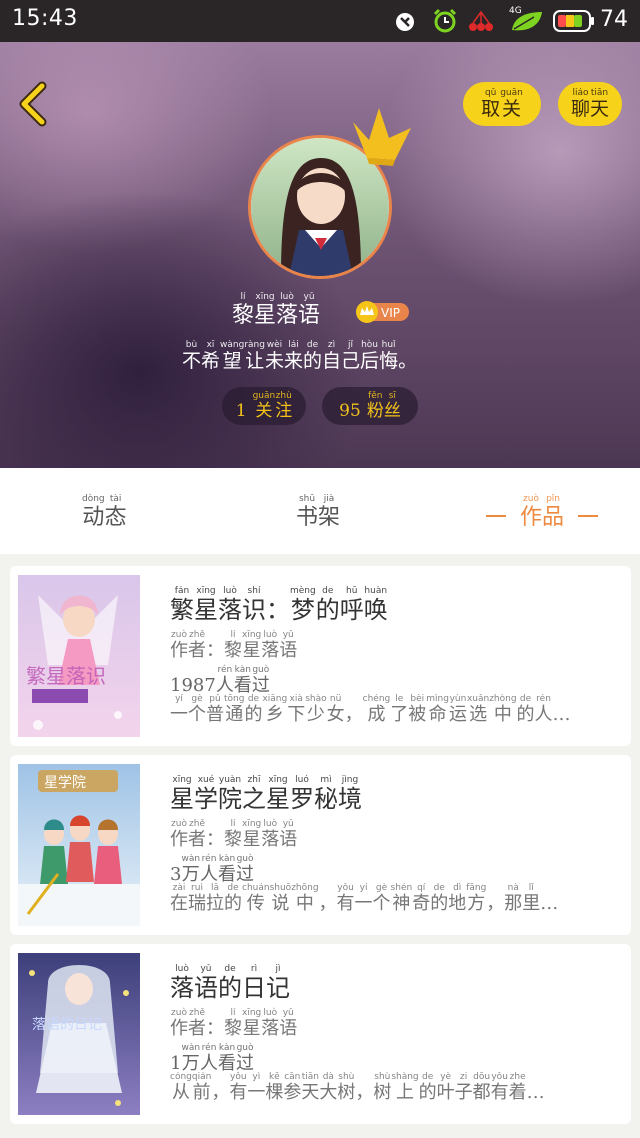 This screenshot has height=1138, width=640. I want to click on fans-count-button: 95 fěn 粉 sī 丝, so click(370, 406).